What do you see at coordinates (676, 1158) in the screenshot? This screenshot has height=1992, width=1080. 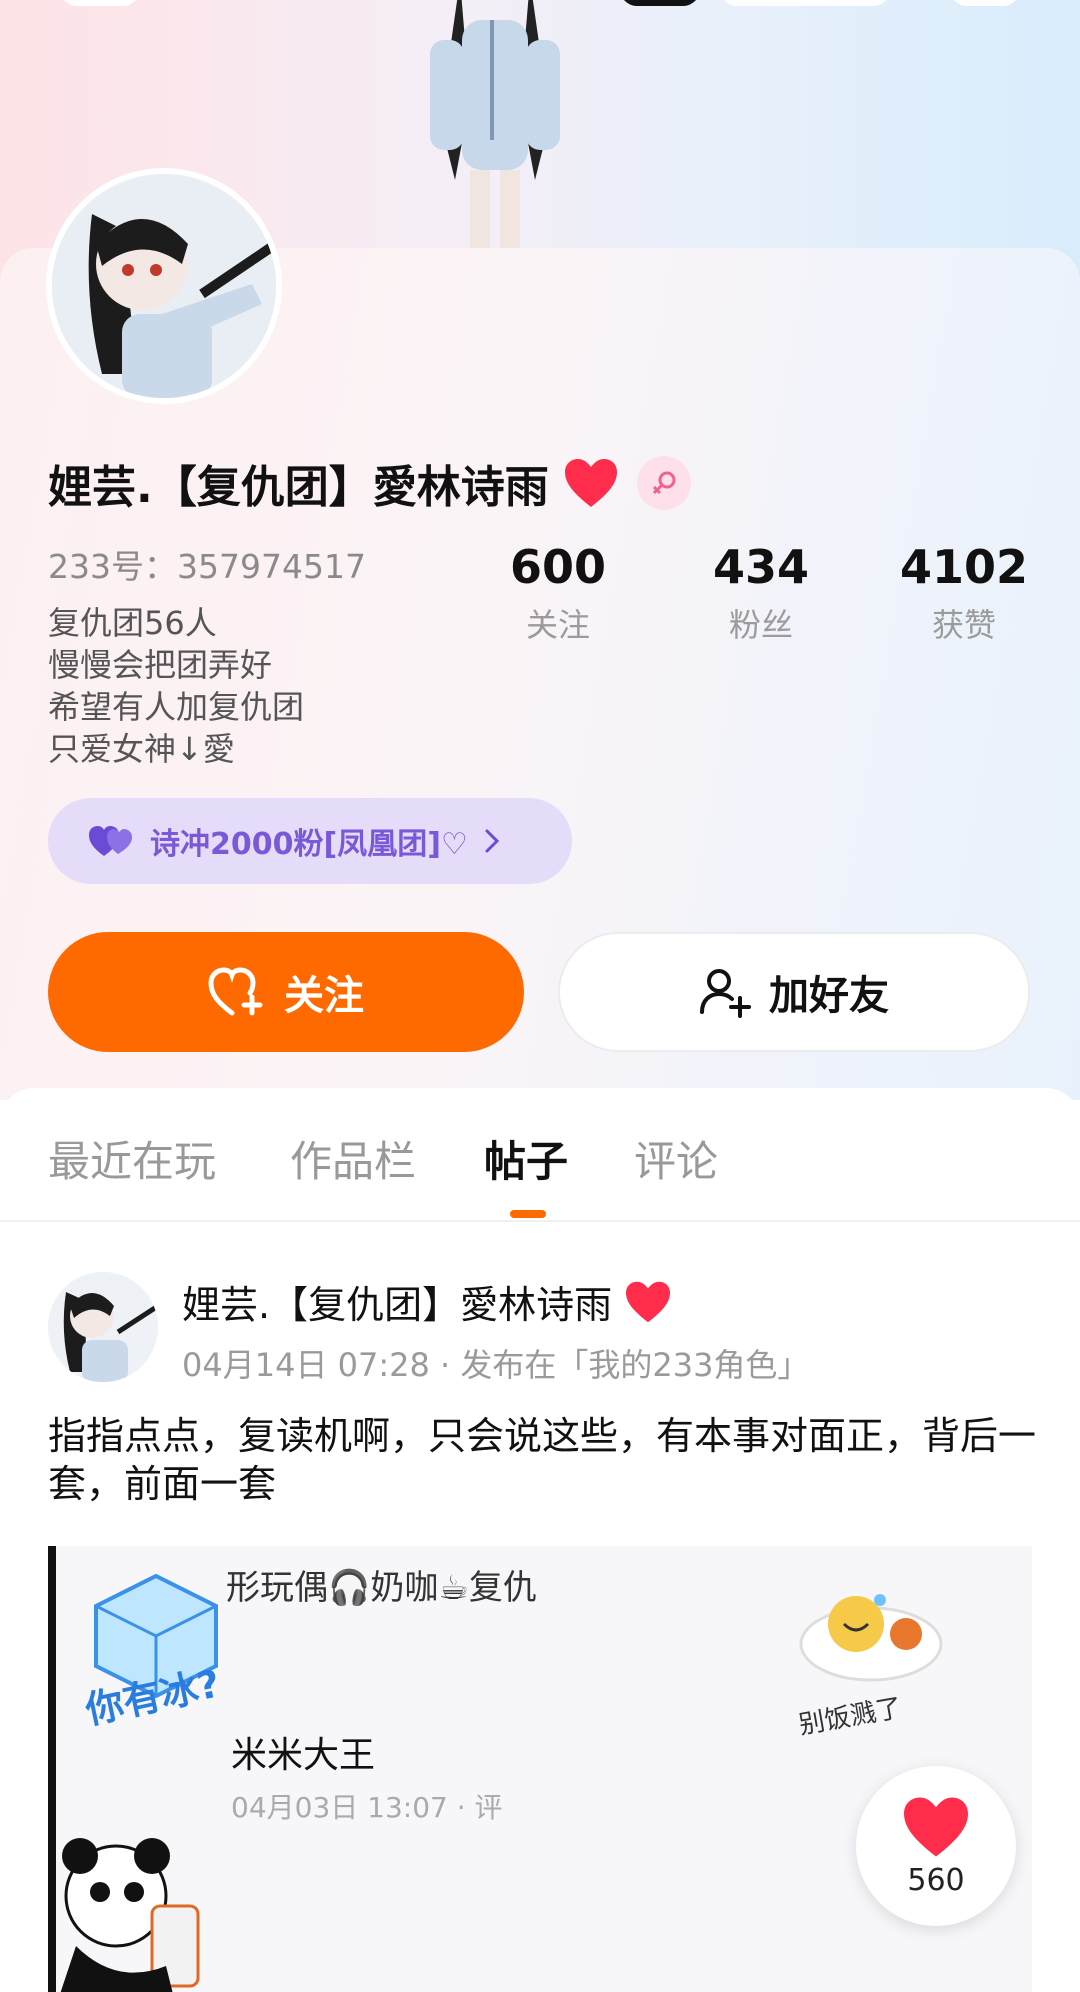 I see `tab-comments: 评论` at bounding box center [676, 1158].